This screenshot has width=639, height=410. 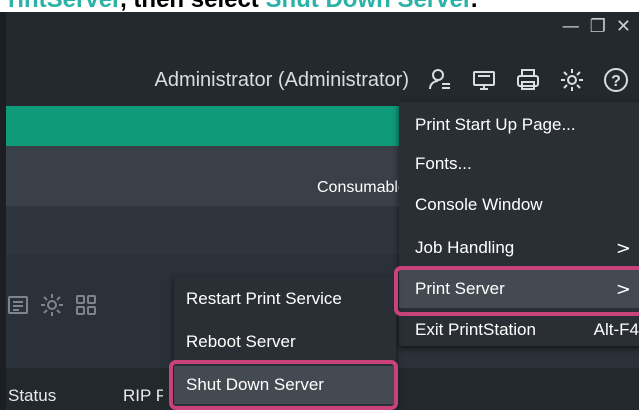 What do you see at coordinates (32, 396) in the screenshot?
I see `column-header-status: Status` at bounding box center [32, 396].